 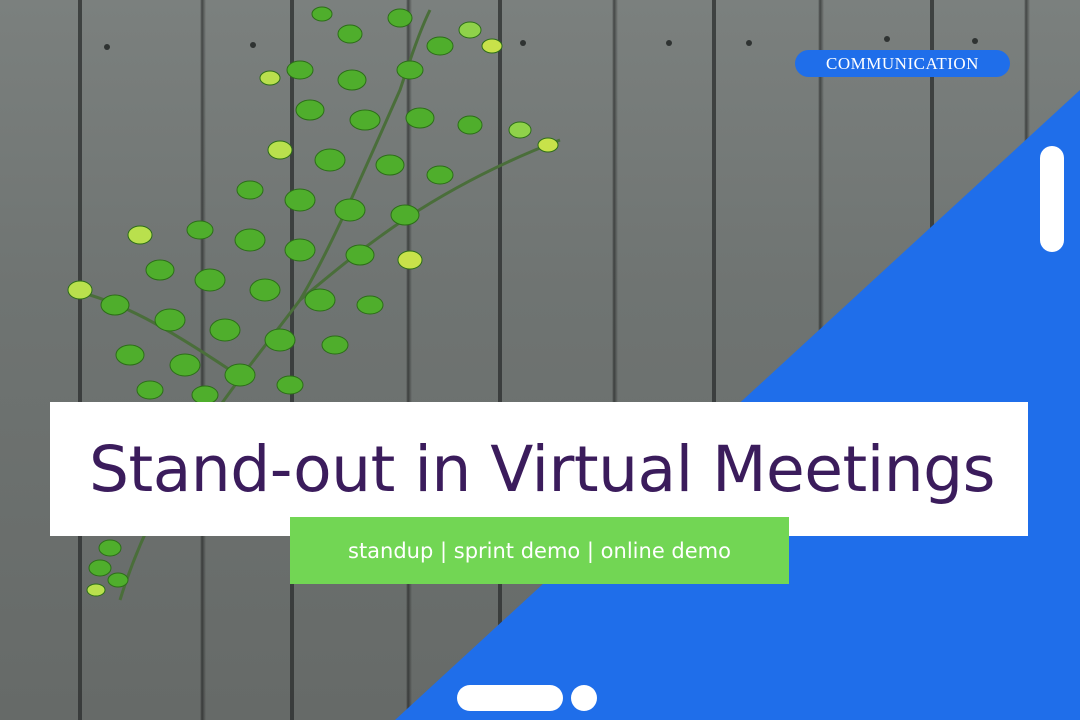 I want to click on subtitle-text: standup | sprint demo | online demo, so click(x=539, y=550).